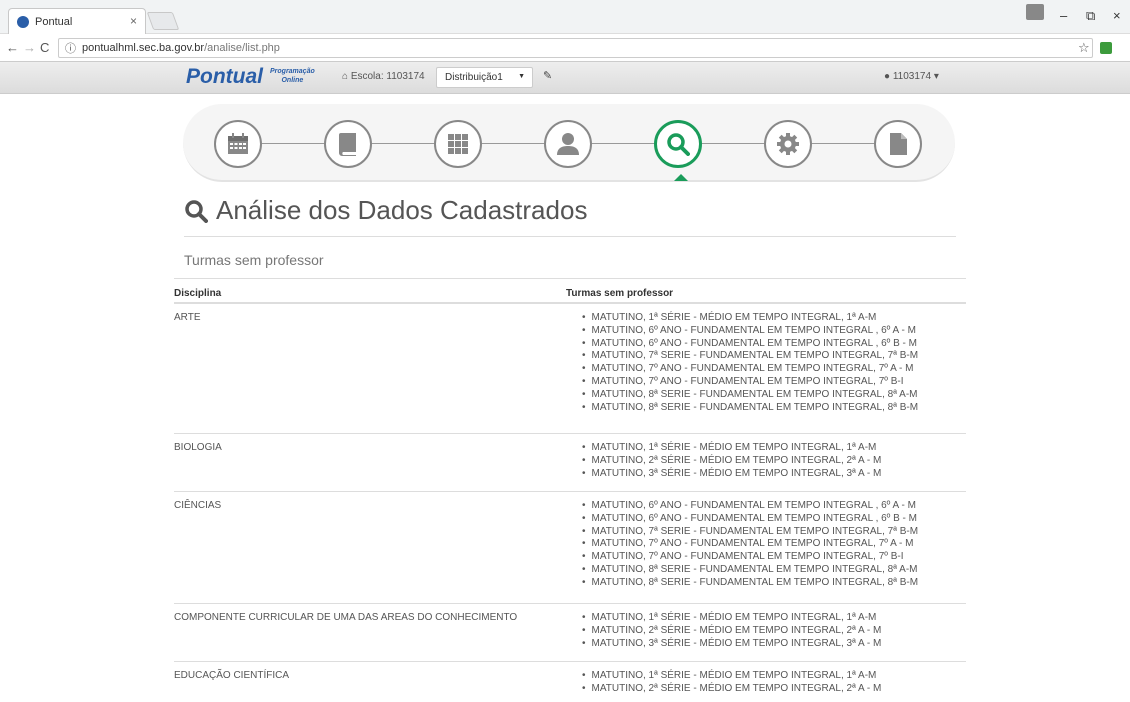 This screenshot has width=1130, height=702. I want to click on section-subtitle: Turmas sem professor, so click(254, 260).